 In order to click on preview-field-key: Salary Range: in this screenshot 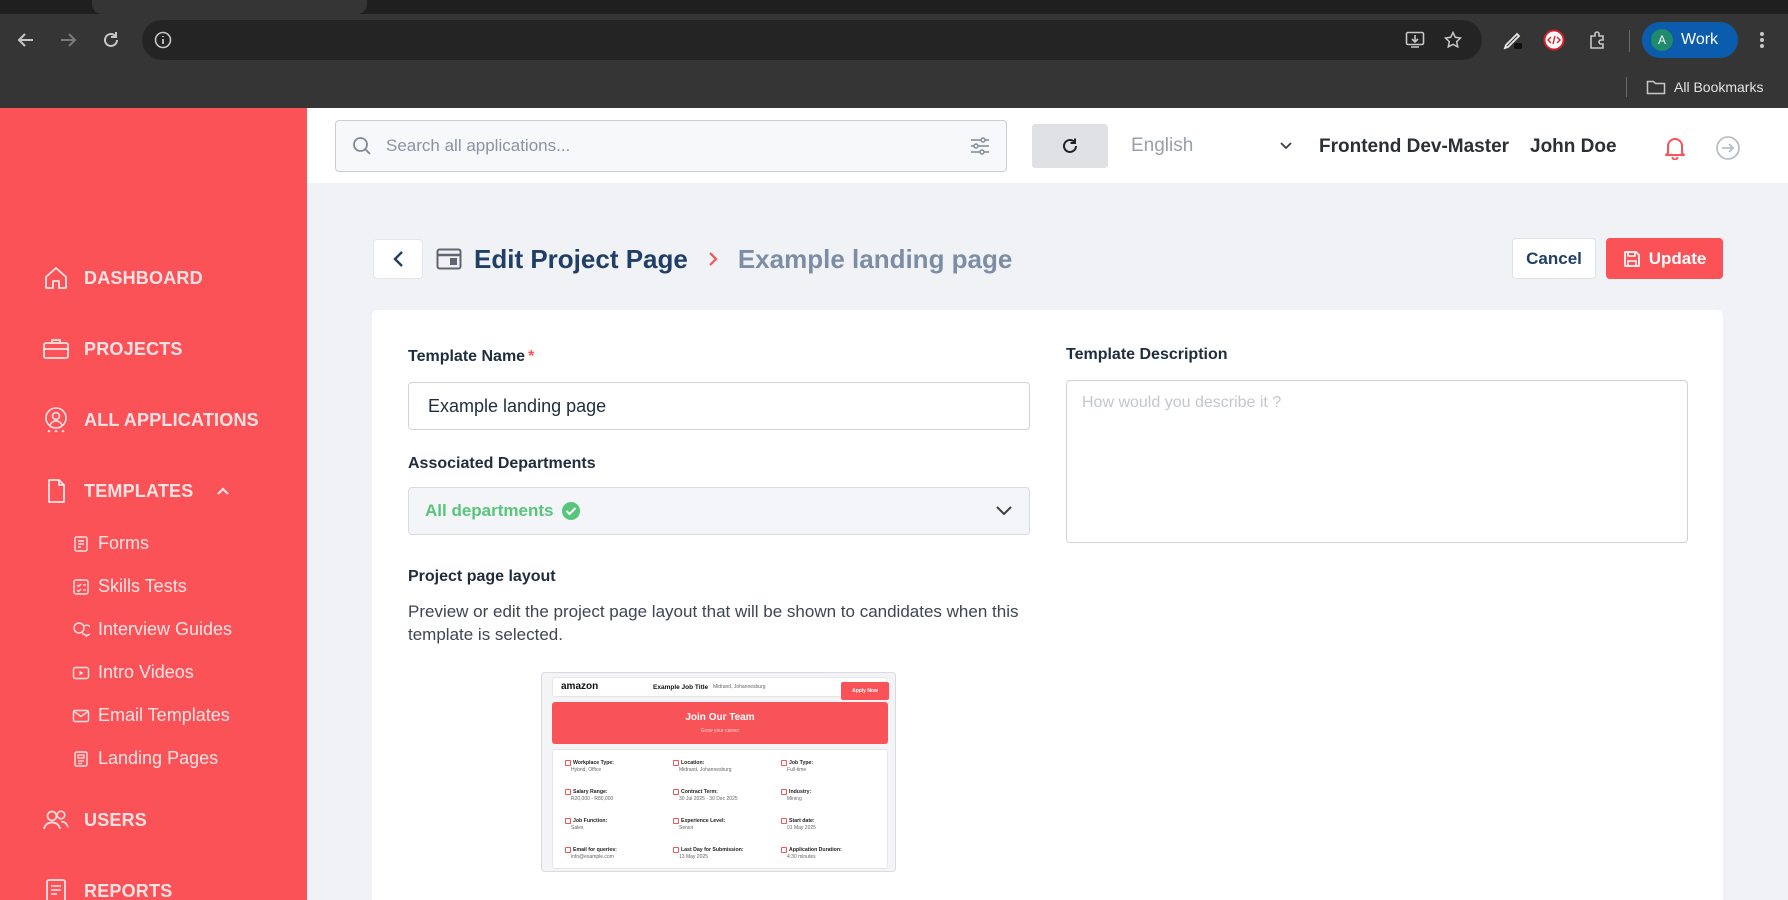, I will do `click(615, 792)`.